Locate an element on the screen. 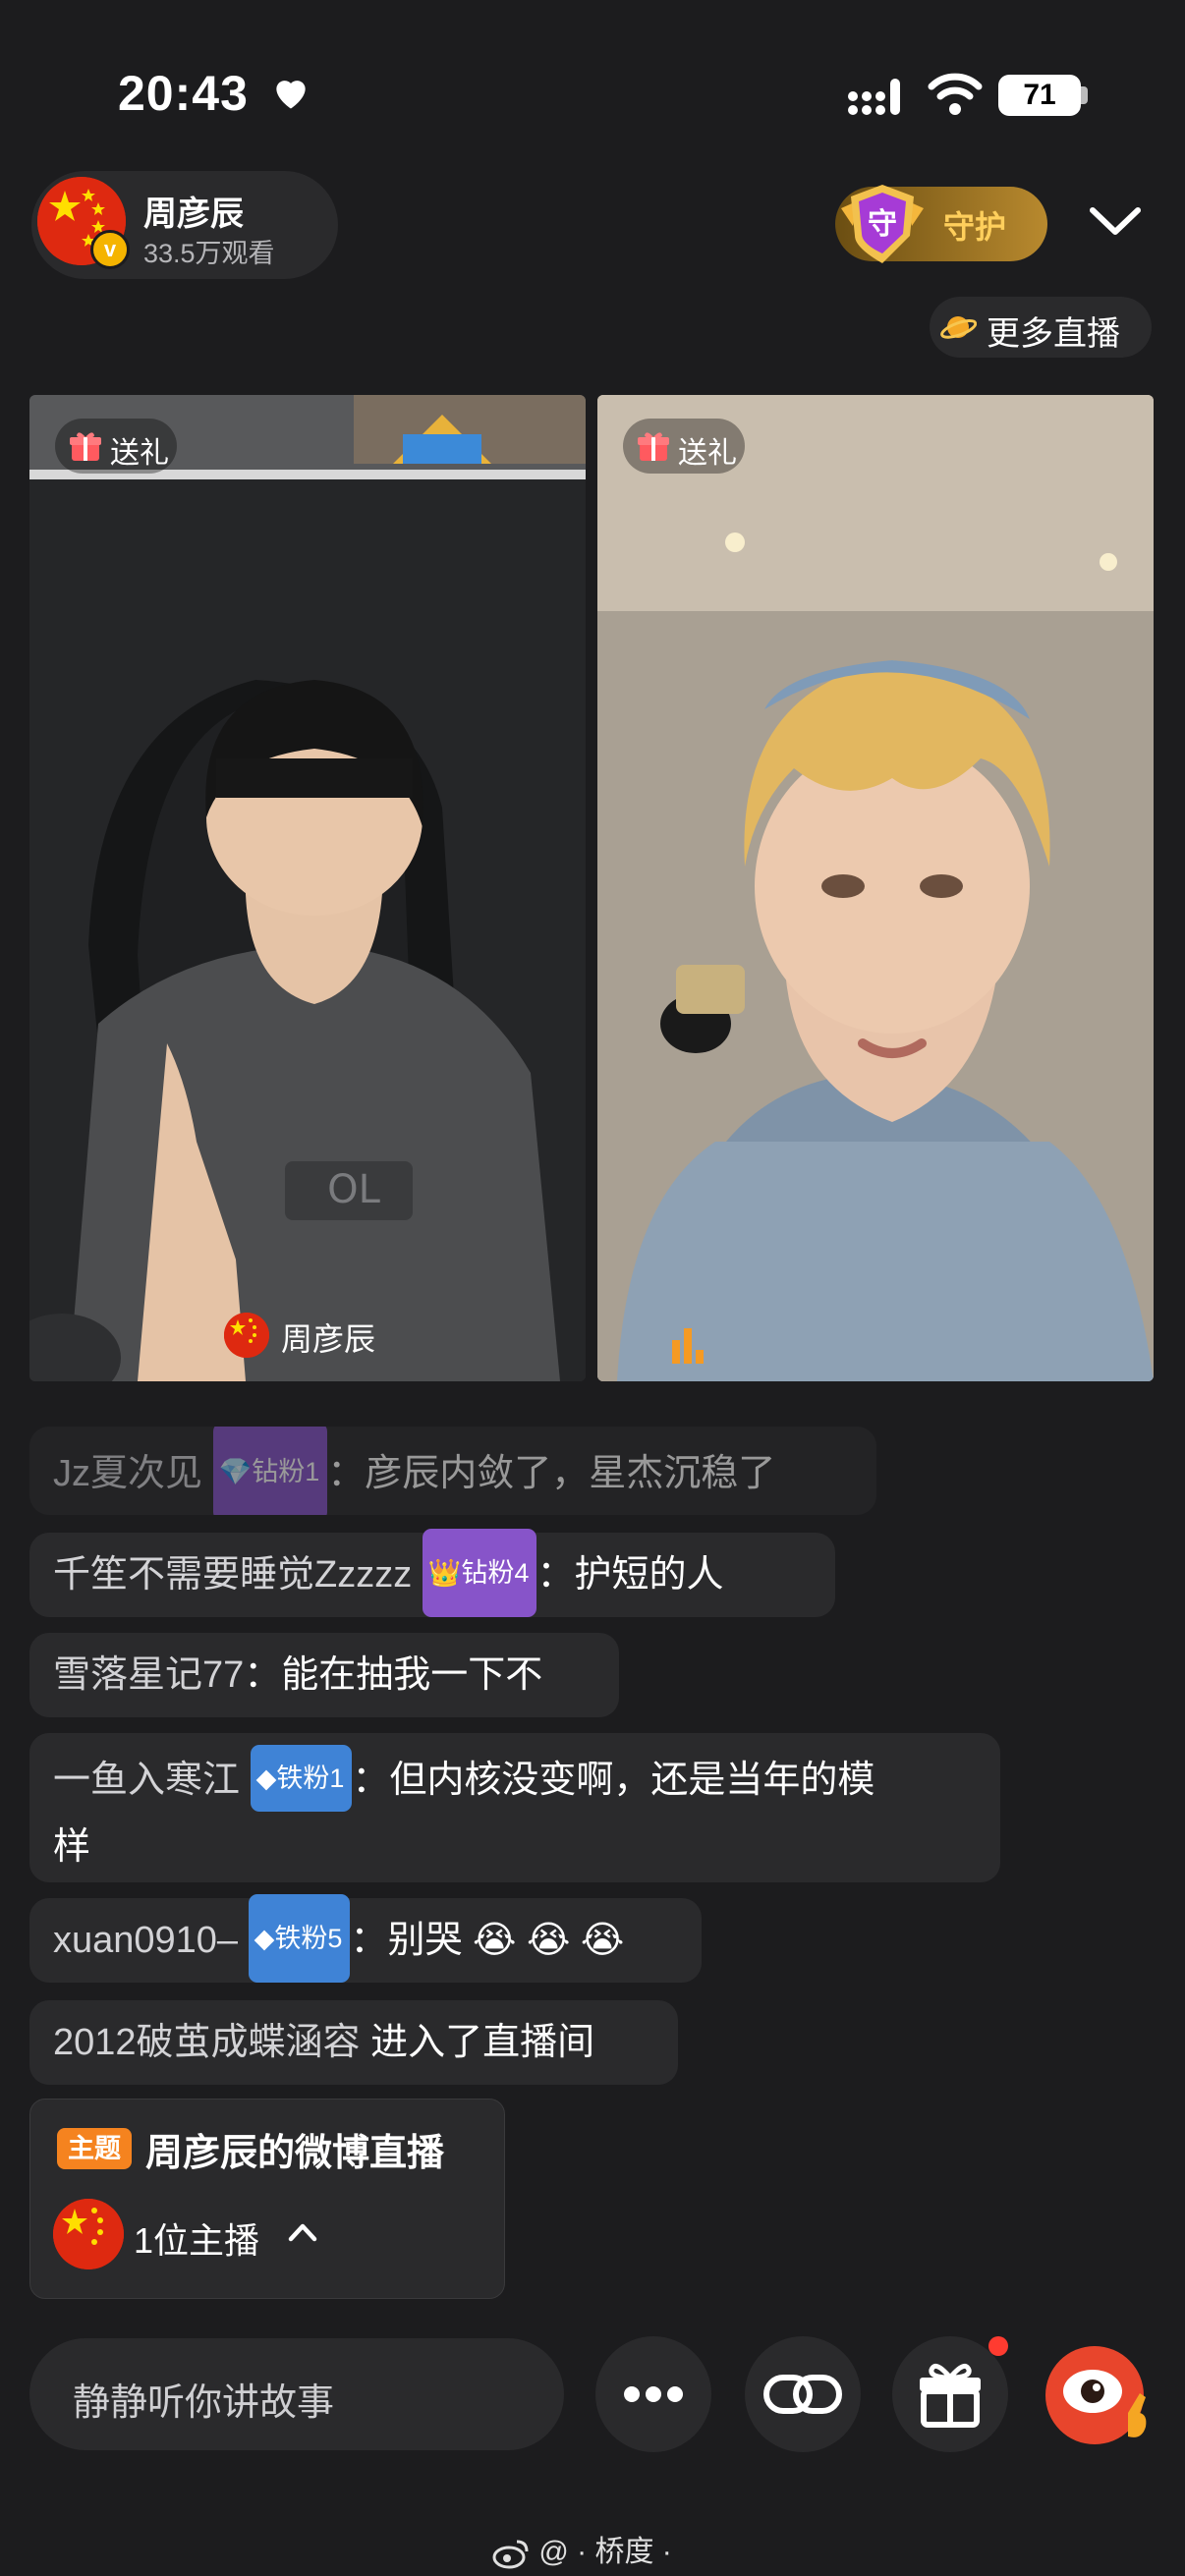 The image size is (1185, 2576). link-icon is located at coordinates (803, 2394).